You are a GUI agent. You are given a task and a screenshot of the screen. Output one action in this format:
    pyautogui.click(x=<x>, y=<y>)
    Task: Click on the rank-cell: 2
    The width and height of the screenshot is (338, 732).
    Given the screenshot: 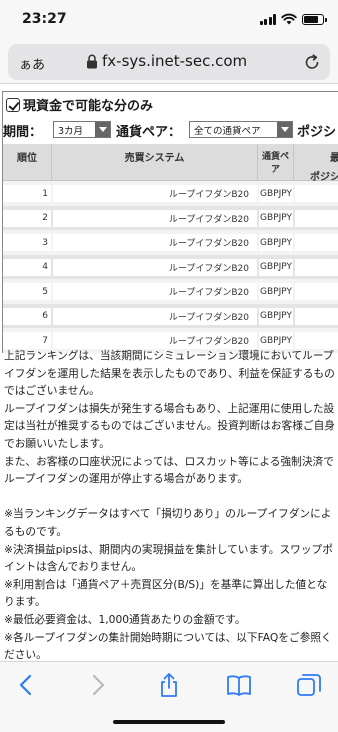 What is the action you would take?
    pyautogui.click(x=27, y=218)
    